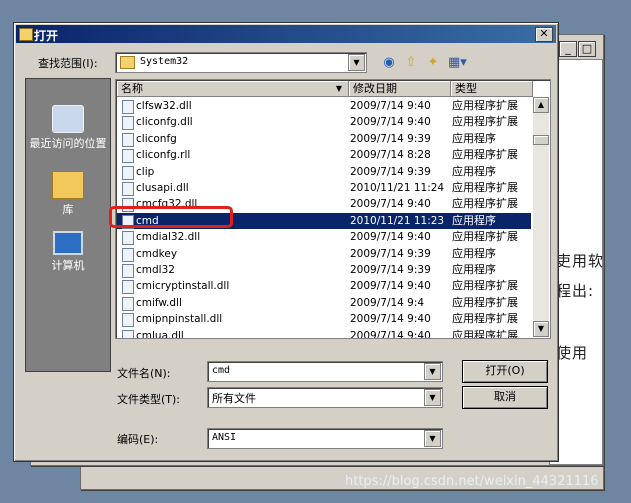  What do you see at coordinates (160, 334) in the screenshot?
I see `file-name: cmlua.dll` at bounding box center [160, 334].